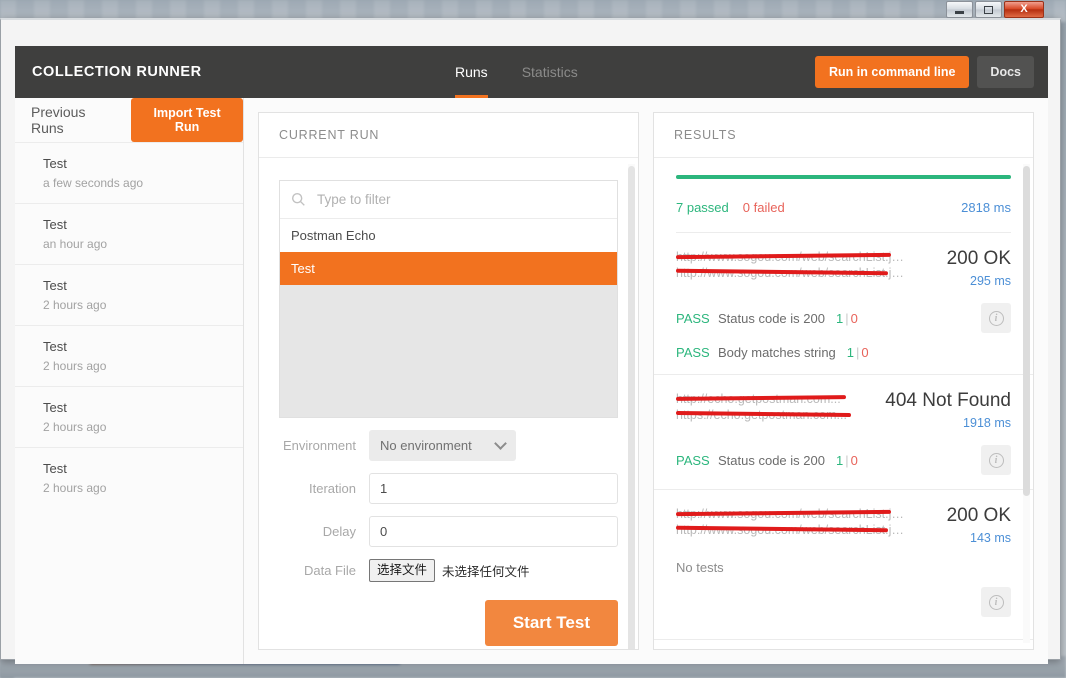 This screenshot has width=1066, height=678. What do you see at coordinates (319, 445) in the screenshot?
I see `environment-label: Environment` at bounding box center [319, 445].